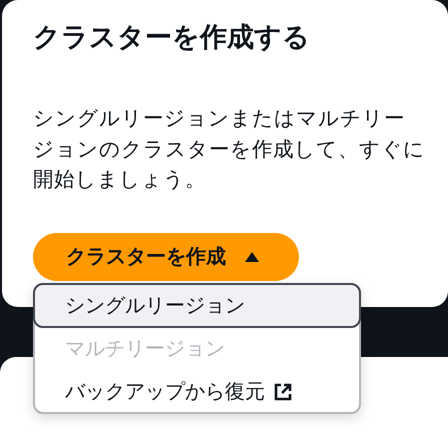 The width and height of the screenshot is (448, 431). Describe the element at coordinates (172, 38) in the screenshot. I see `card-title: クラスターを作成する` at that location.